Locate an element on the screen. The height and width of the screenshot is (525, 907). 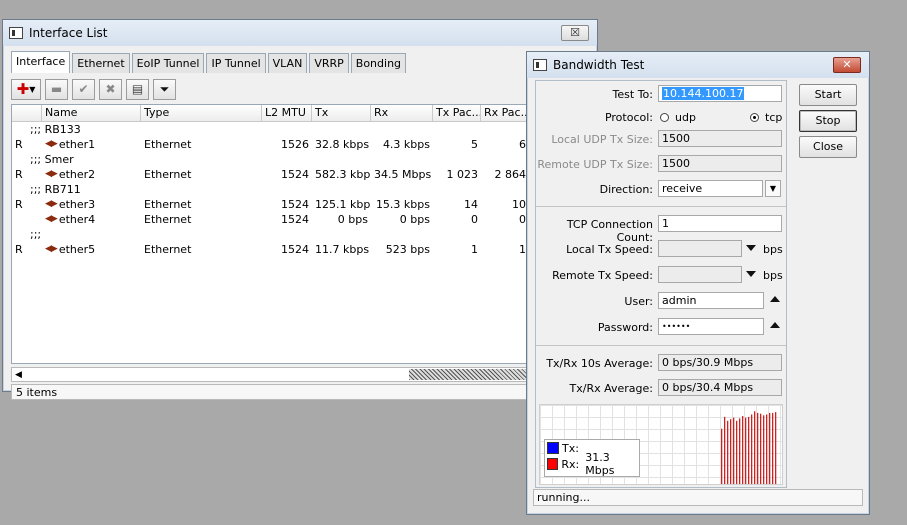
protocol-tcp-radio: tcp is located at coordinates (766, 117).